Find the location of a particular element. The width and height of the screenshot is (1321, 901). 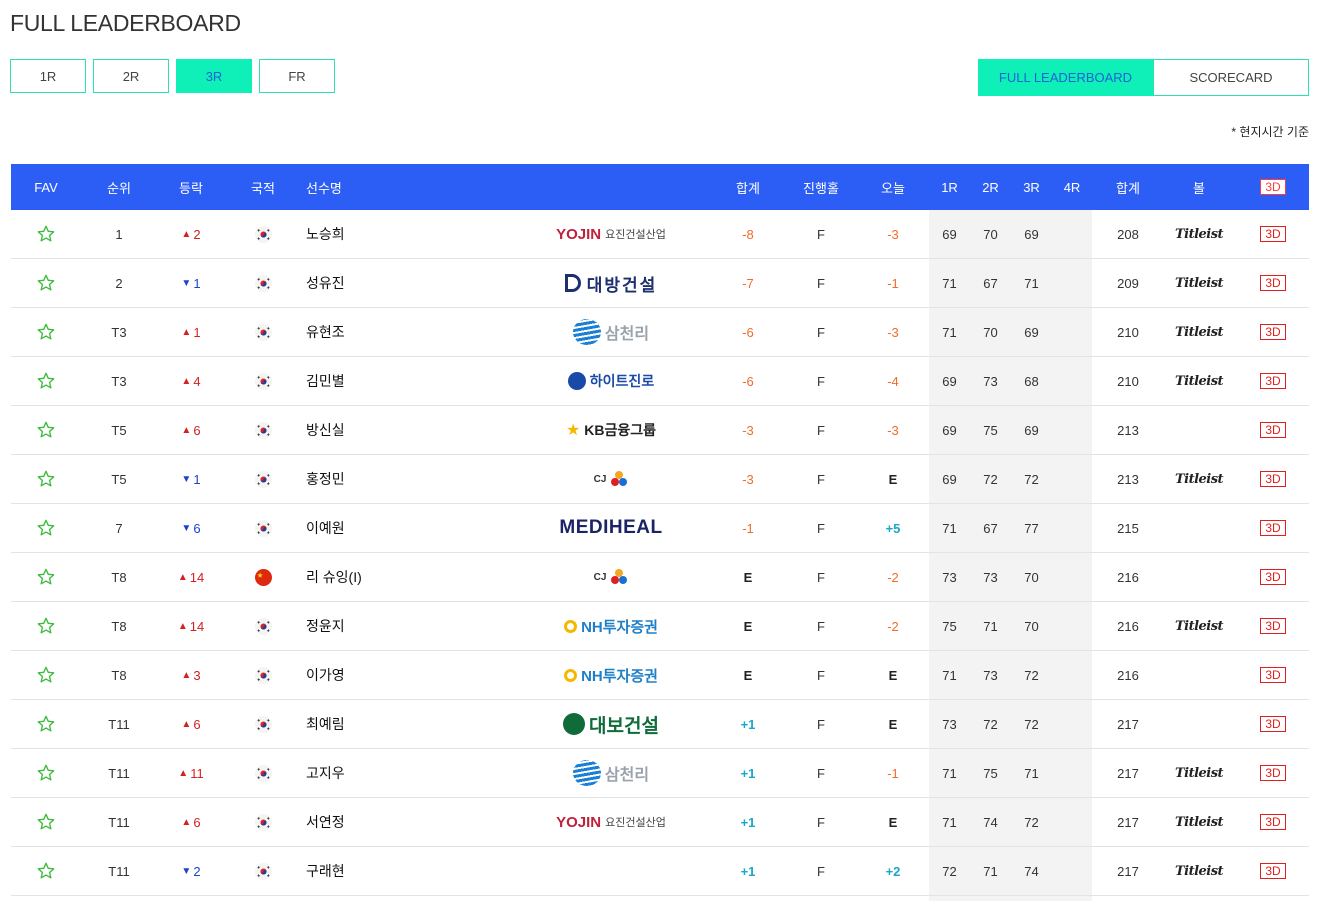

player-name: 이예원 is located at coordinates (325, 528).